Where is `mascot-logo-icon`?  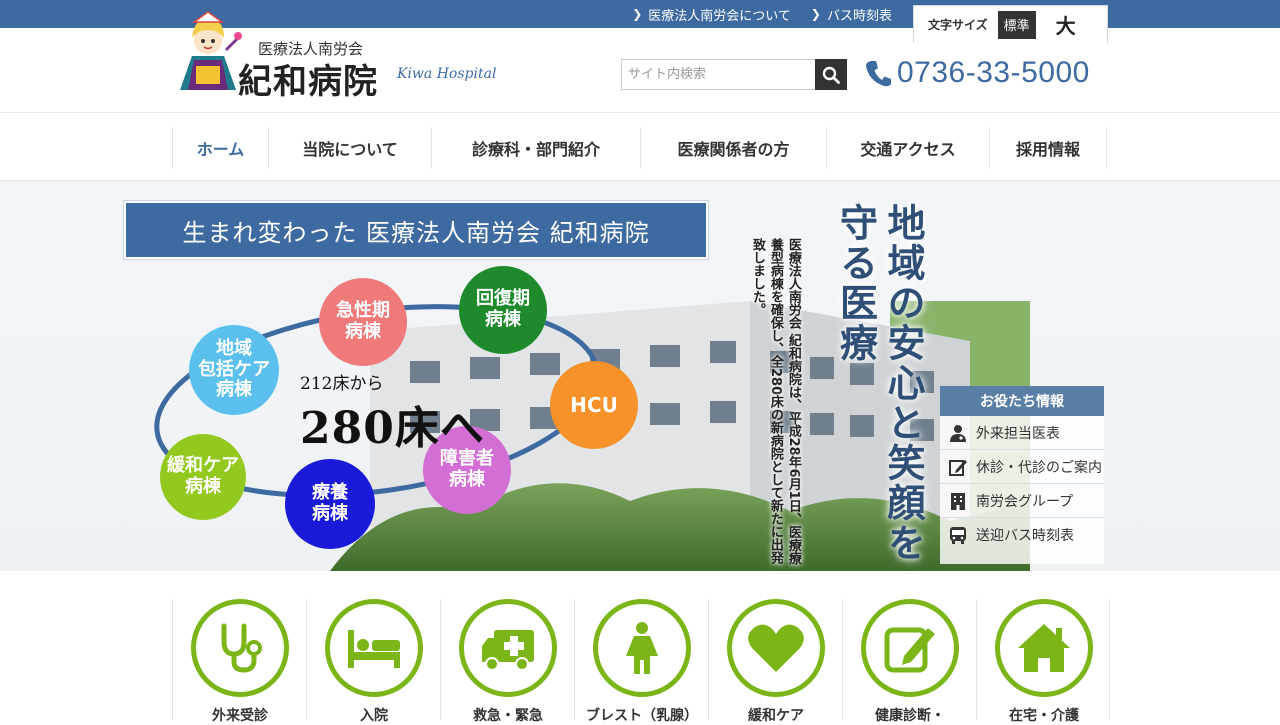 mascot-logo-icon is located at coordinates (211, 50).